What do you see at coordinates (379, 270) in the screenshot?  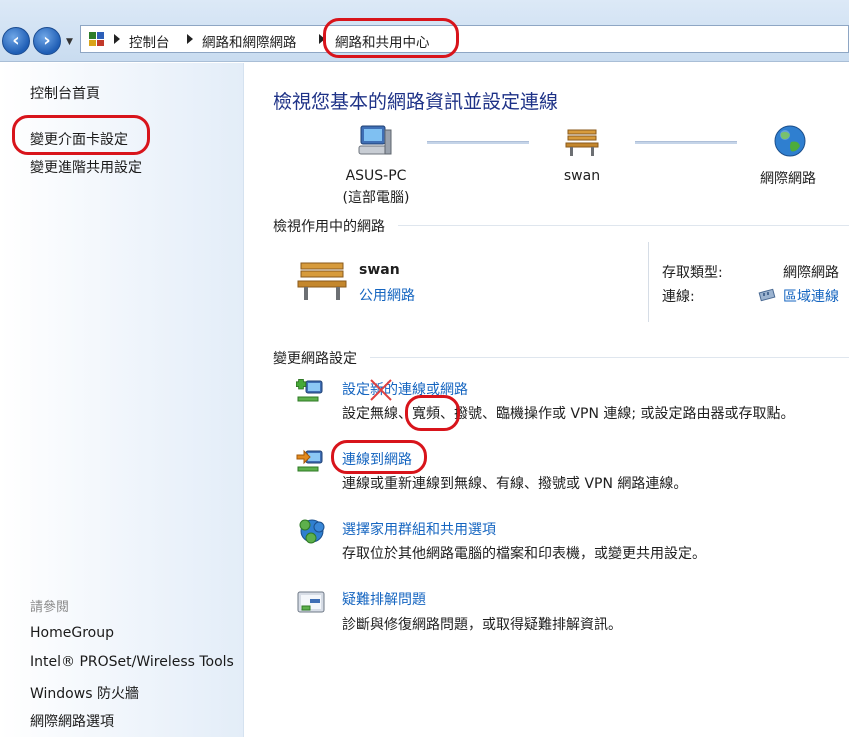 I see `active-network-name: swan` at bounding box center [379, 270].